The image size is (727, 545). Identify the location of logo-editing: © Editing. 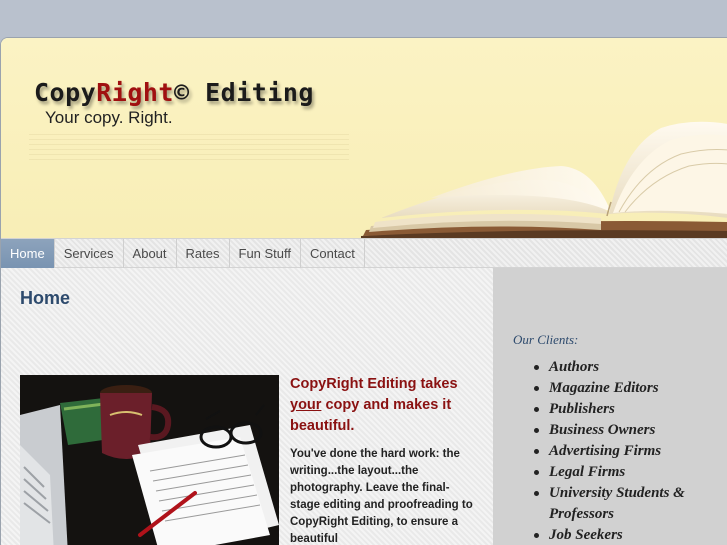
(243, 92).